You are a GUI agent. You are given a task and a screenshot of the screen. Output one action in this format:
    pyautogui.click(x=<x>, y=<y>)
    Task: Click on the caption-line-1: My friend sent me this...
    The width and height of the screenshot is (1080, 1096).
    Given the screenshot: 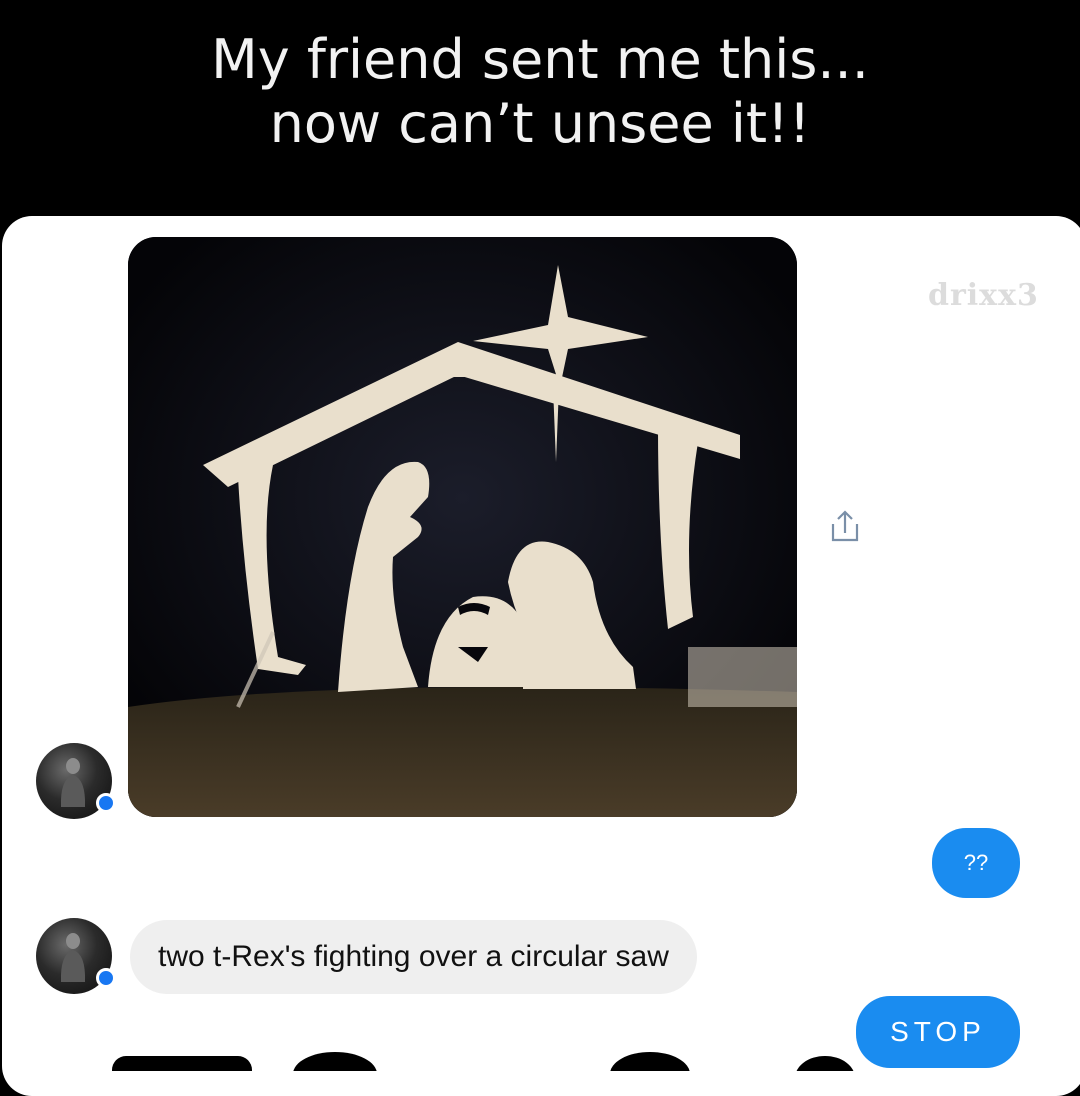 What is the action you would take?
    pyautogui.click(x=540, y=59)
    